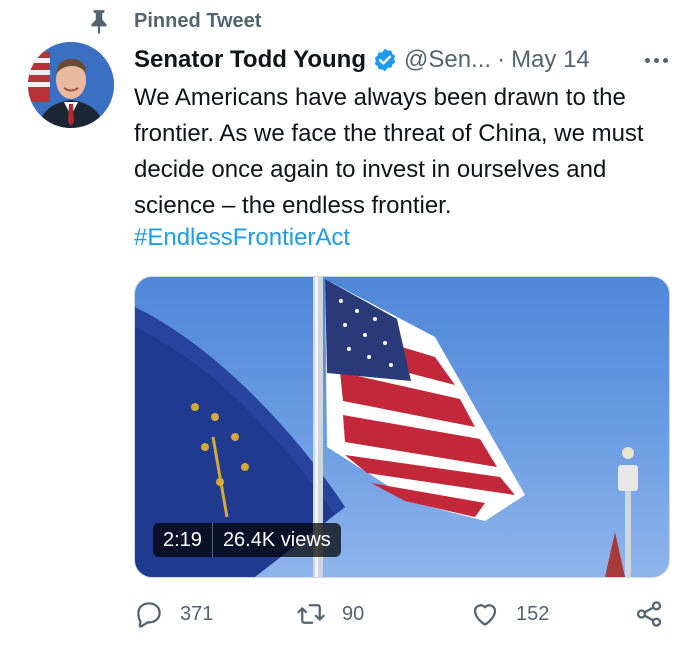  Describe the element at coordinates (250, 60) in the screenshot. I see `author-name: Senator Todd Young` at that location.